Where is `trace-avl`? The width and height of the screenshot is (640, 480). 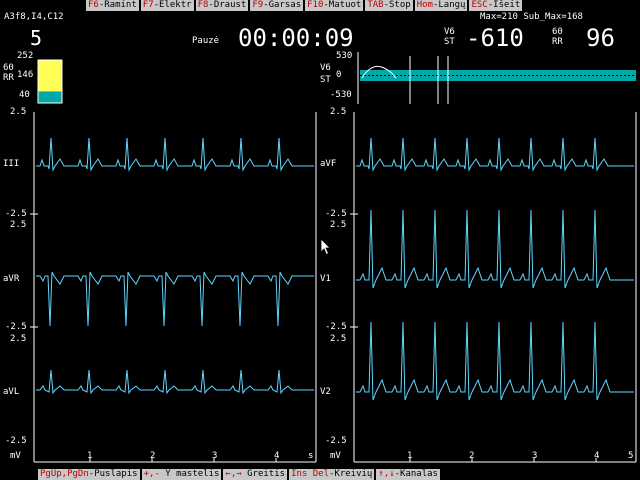 trace-avl is located at coordinates (175, 382).